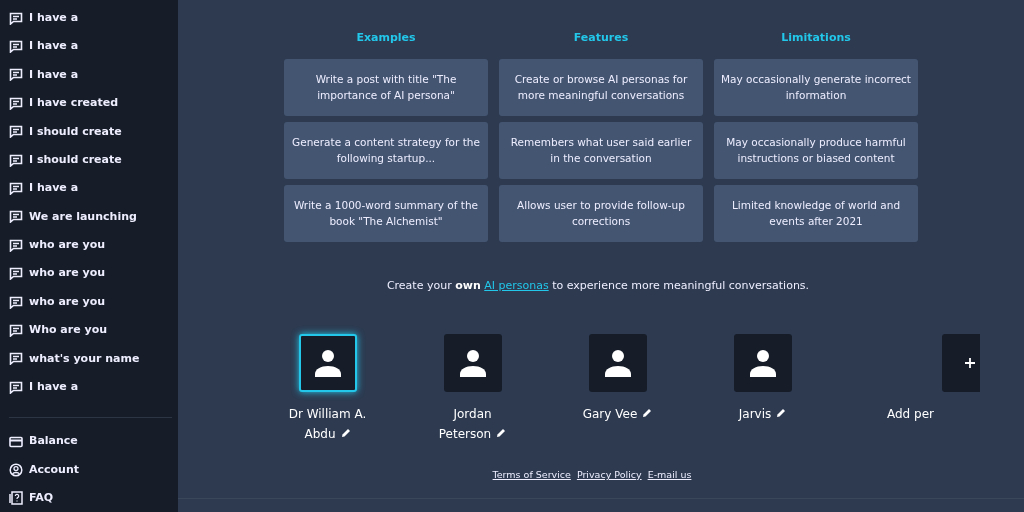 The image size is (1024, 512). I want to click on credit-card-icon, so click(16, 441).